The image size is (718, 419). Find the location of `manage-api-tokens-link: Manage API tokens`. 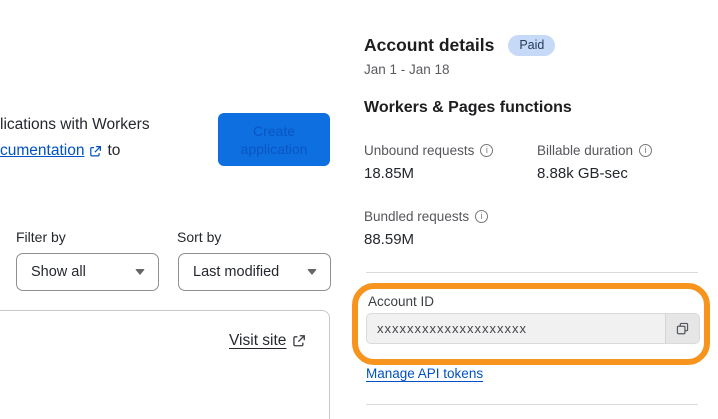

manage-api-tokens-link: Manage API tokens is located at coordinates (424, 373).